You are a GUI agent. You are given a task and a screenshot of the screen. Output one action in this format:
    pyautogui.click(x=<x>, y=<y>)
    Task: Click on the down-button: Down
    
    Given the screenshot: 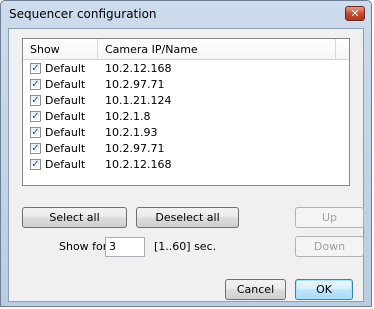 What is the action you would take?
    pyautogui.click(x=329, y=246)
    